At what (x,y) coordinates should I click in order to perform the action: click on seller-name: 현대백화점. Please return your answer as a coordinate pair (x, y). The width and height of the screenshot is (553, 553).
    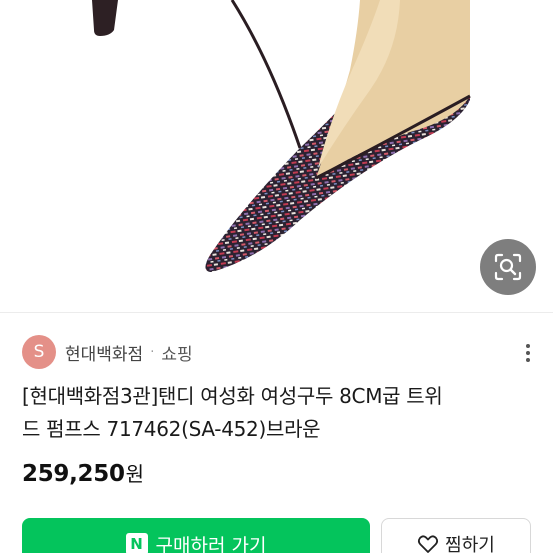
    Looking at the image, I should click on (104, 352).